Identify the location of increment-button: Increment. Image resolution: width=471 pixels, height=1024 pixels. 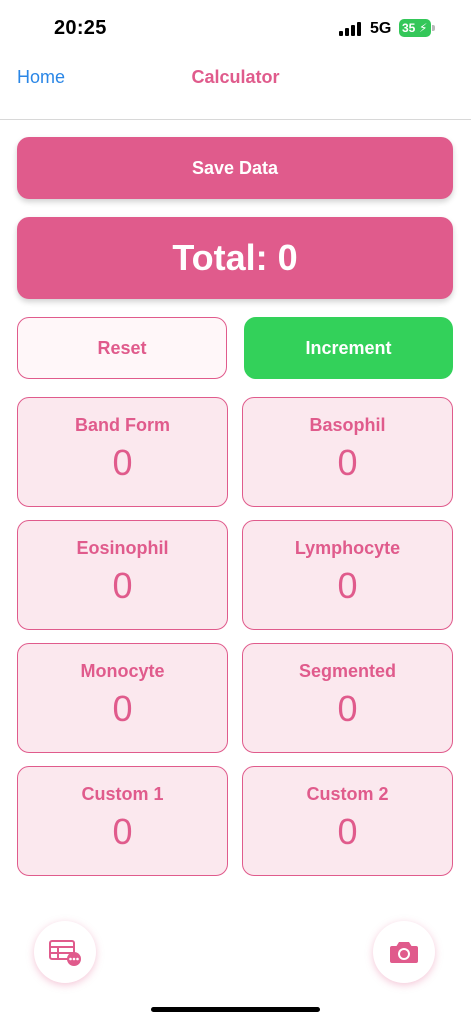
(348, 348).